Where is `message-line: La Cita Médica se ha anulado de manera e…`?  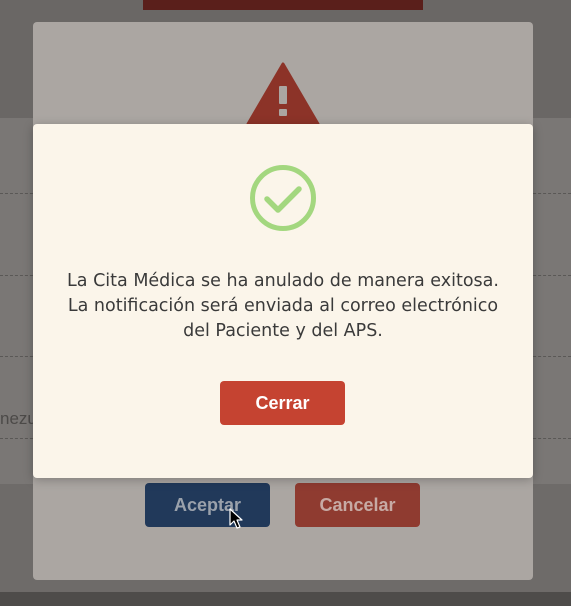 message-line: La Cita Médica se ha anulado de manera e… is located at coordinates (283, 281).